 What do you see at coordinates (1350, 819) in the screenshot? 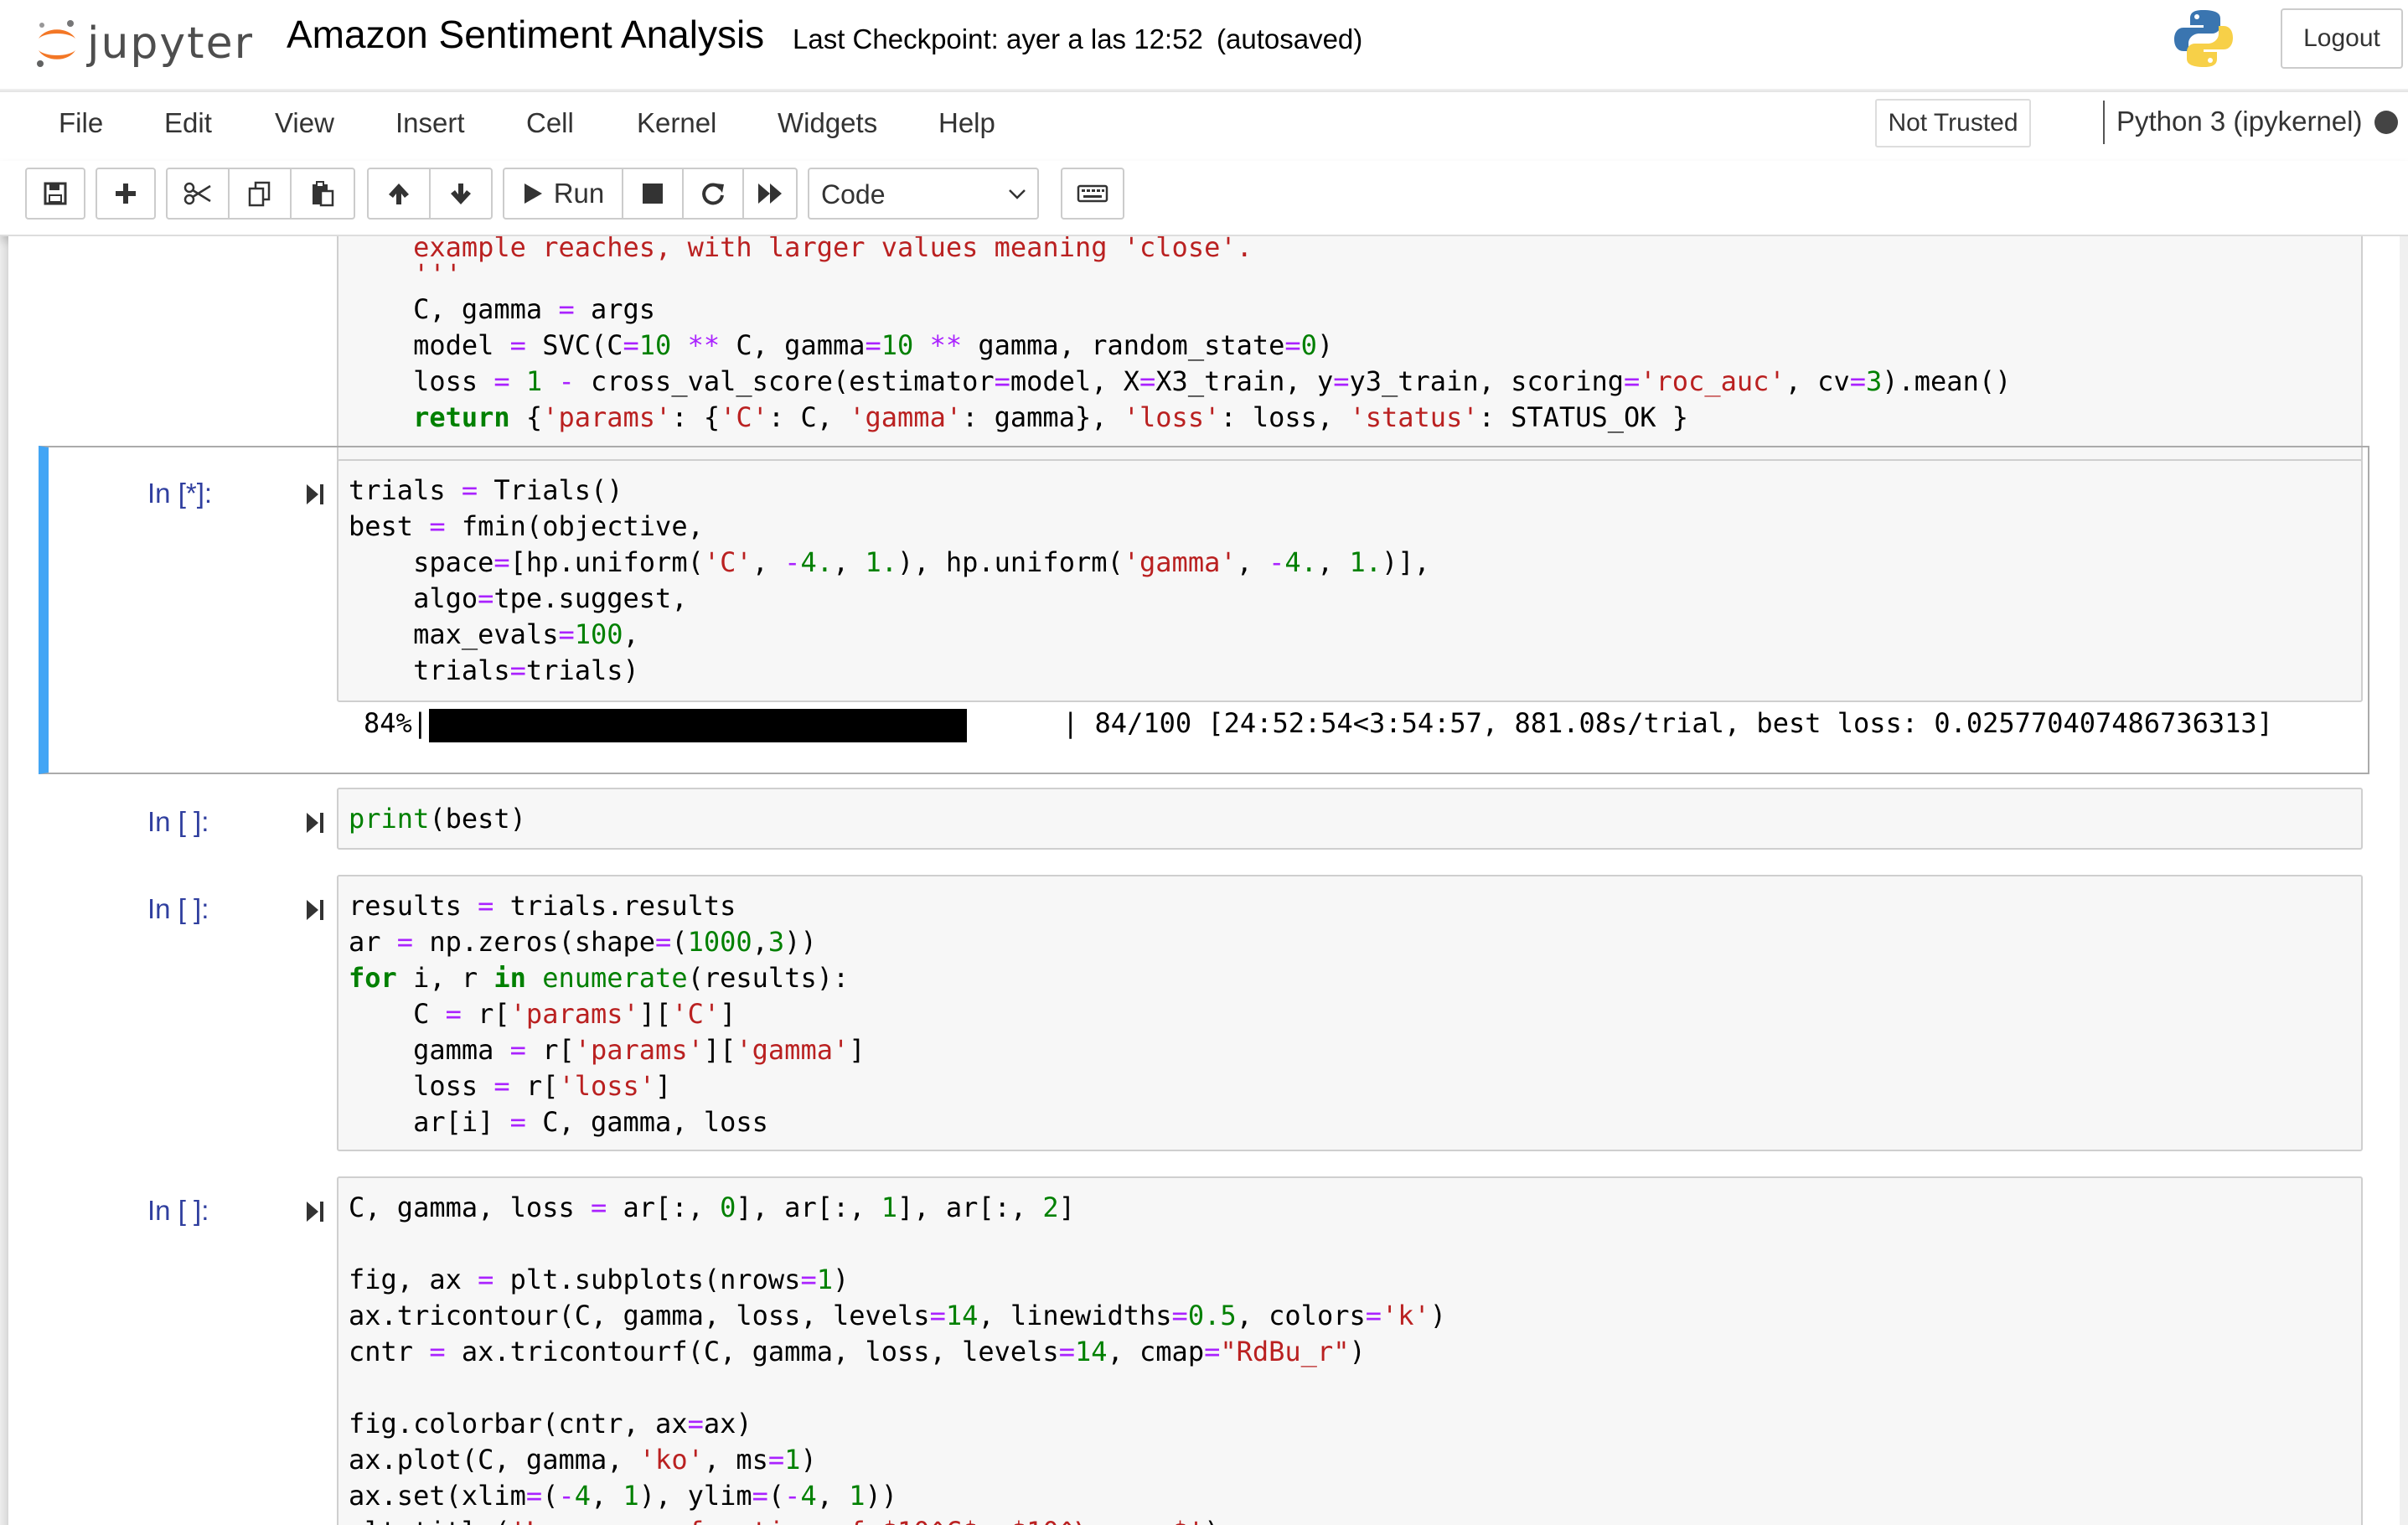
I see `code-editor: print(best)` at bounding box center [1350, 819].